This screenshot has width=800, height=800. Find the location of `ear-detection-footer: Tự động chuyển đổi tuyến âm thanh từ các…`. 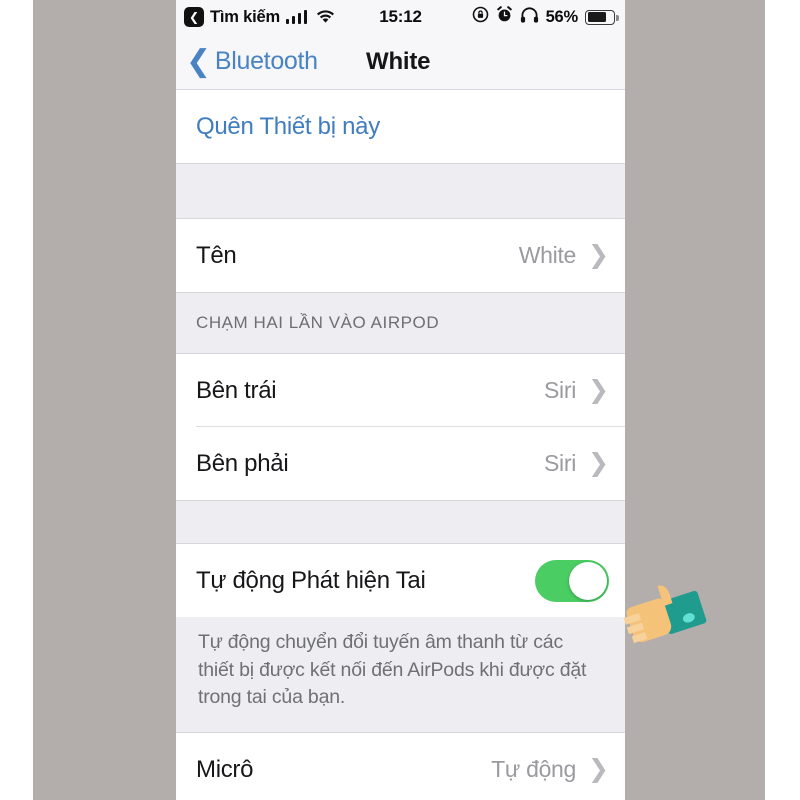

ear-detection-footer: Tự động chuyển đổi tuyến âm thanh từ các… is located at coordinates (400, 675).